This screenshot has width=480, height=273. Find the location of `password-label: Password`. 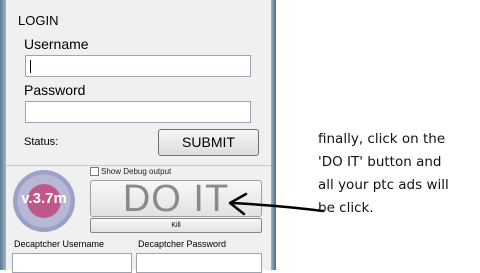

password-label: Password is located at coordinates (55, 90).